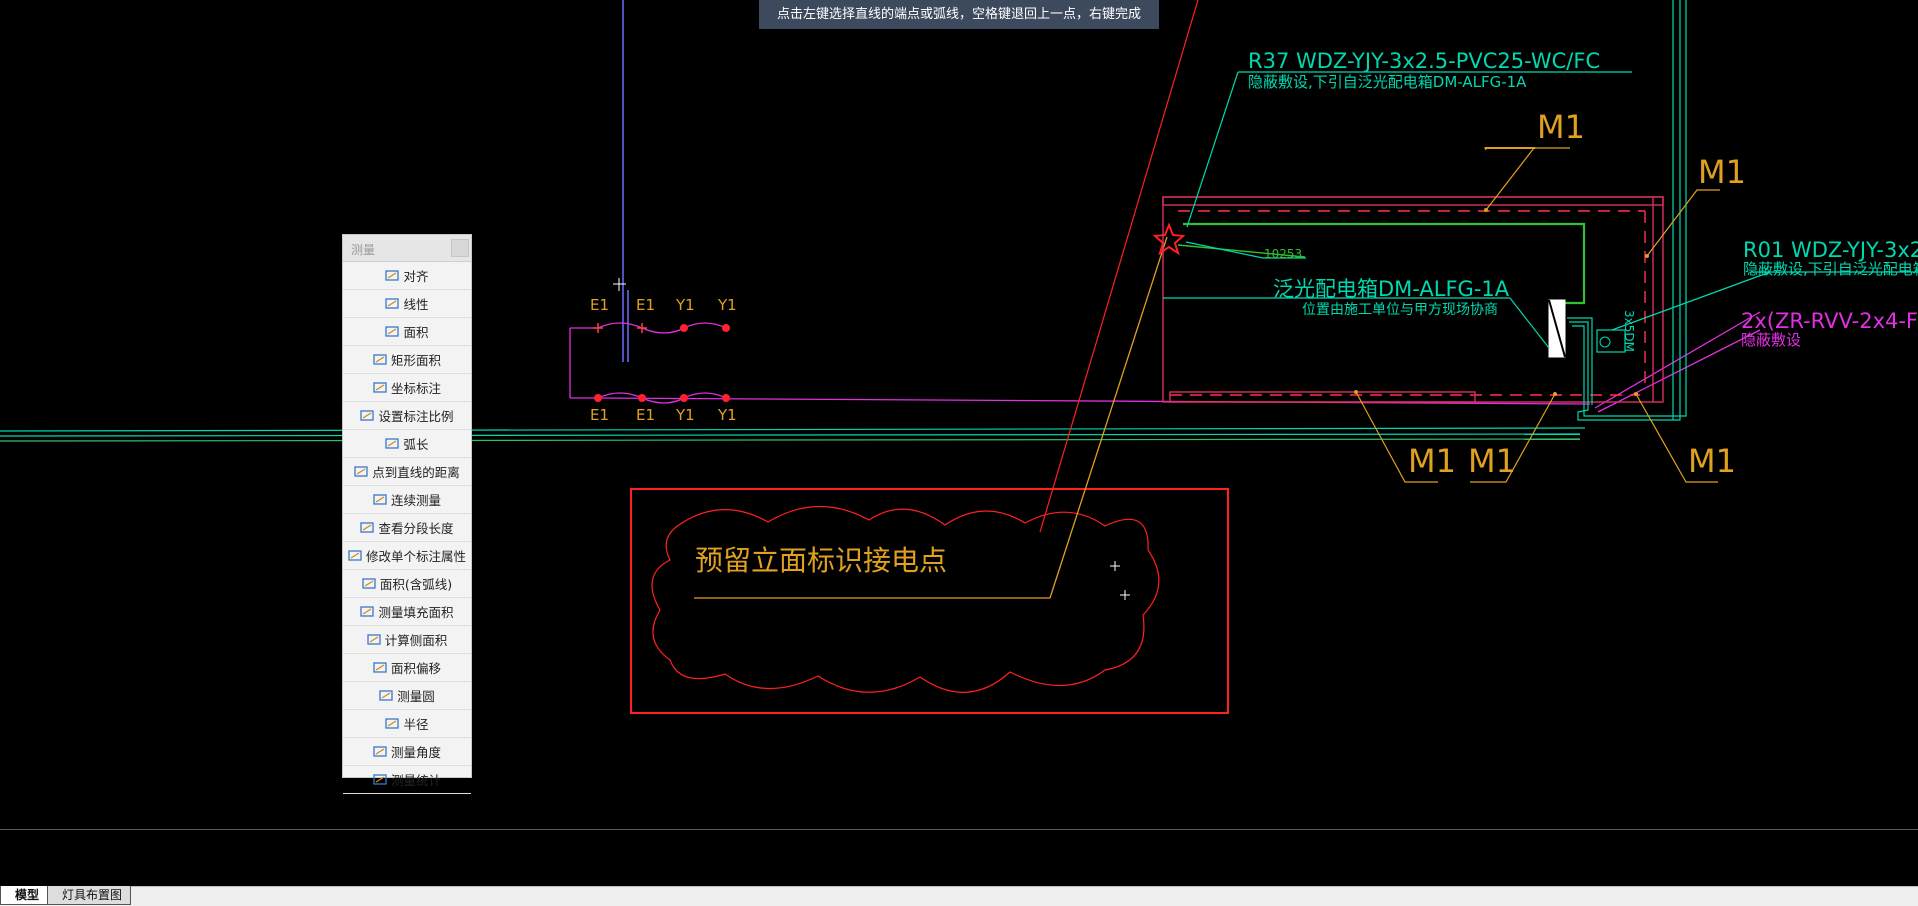  I want to click on tool-button-9: 查看分段长度, so click(407, 528).